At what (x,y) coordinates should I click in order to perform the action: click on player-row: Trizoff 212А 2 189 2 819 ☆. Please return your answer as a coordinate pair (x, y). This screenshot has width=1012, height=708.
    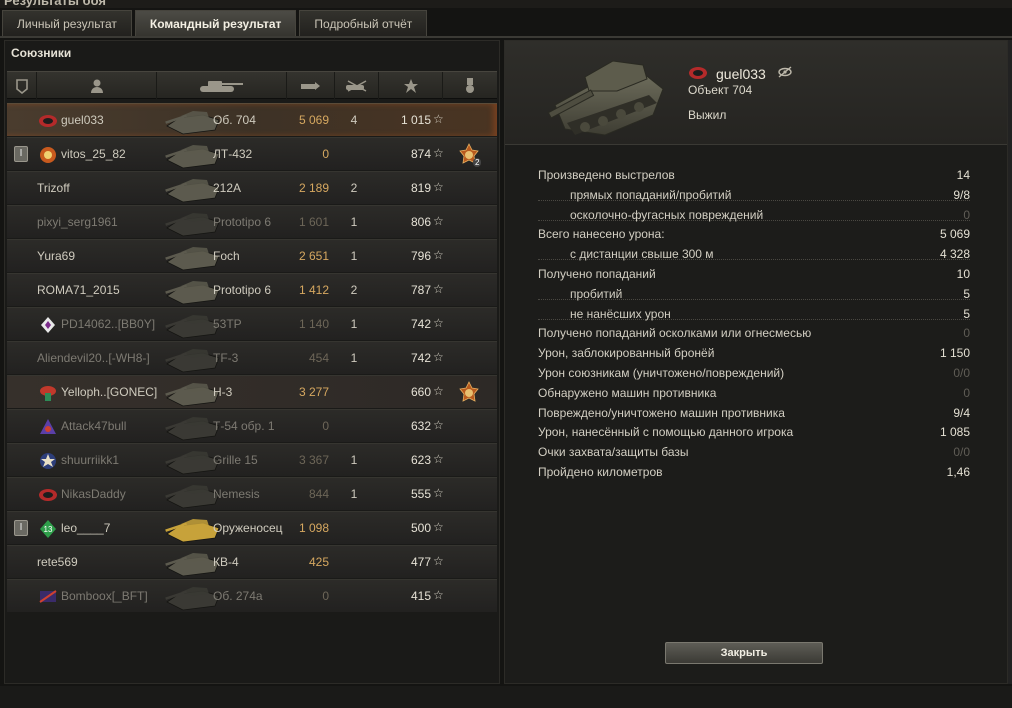
    Looking at the image, I should click on (252, 187).